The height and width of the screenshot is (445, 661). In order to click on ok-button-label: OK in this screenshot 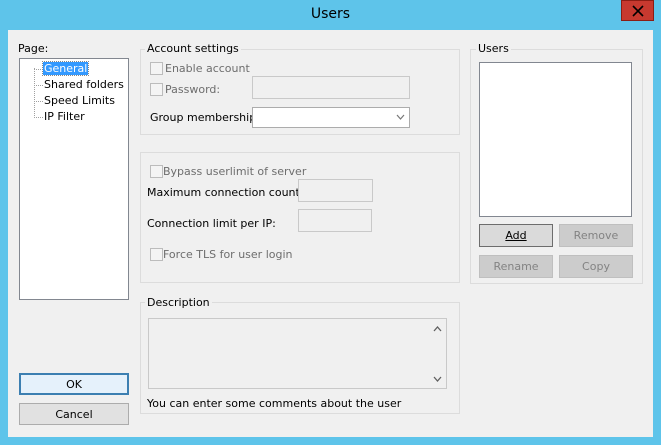, I will do `click(74, 384)`.